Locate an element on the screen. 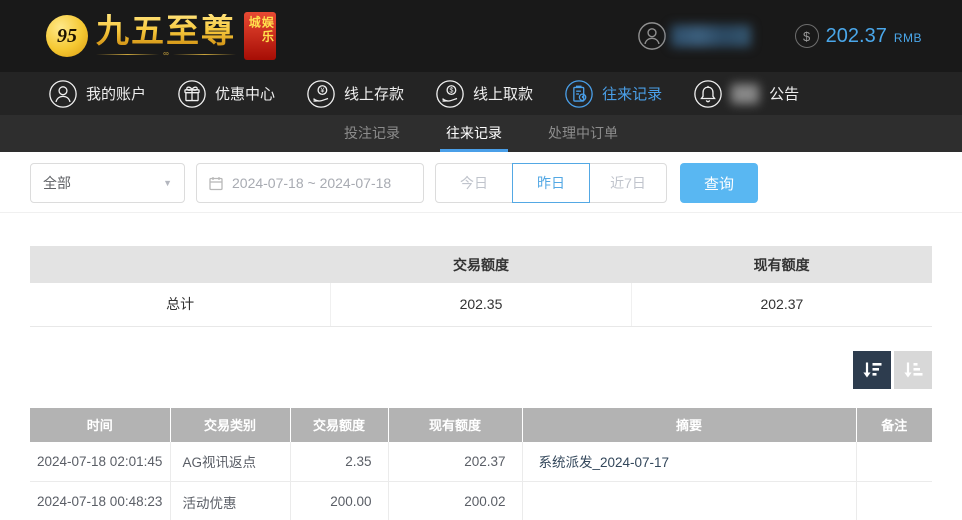 This screenshot has height=520, width=962. record-time: 2024-07-18 00:48:23 is located at coordinates (100, 500).